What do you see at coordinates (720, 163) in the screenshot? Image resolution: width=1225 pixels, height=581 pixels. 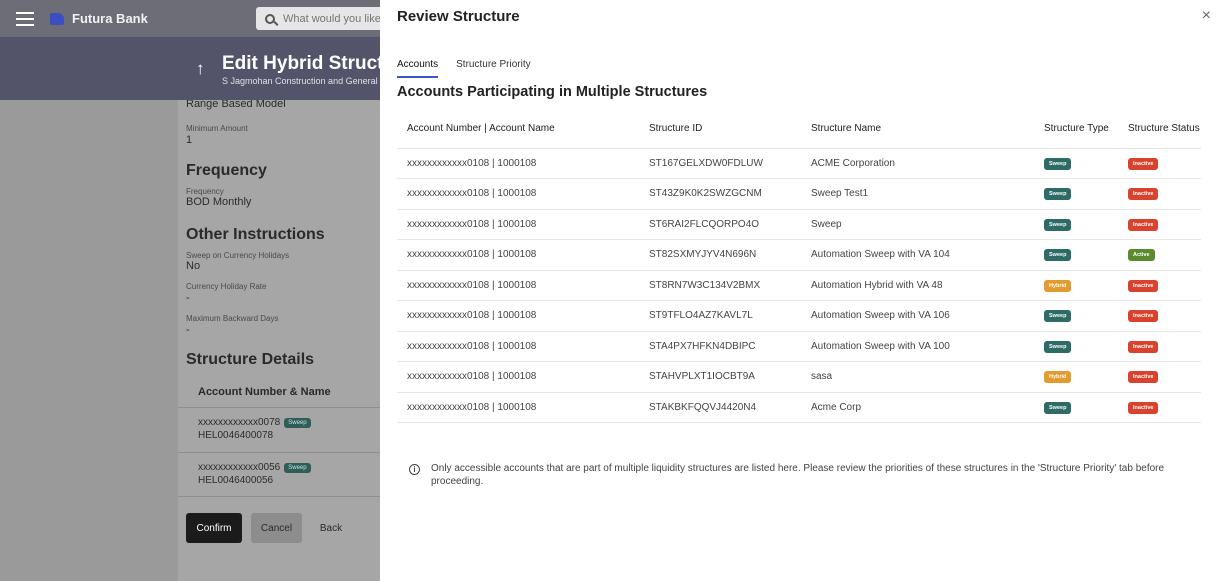 I see `cell-structure-id: ST167GELXDW0FDLUW` at bounding box center [720, 163].